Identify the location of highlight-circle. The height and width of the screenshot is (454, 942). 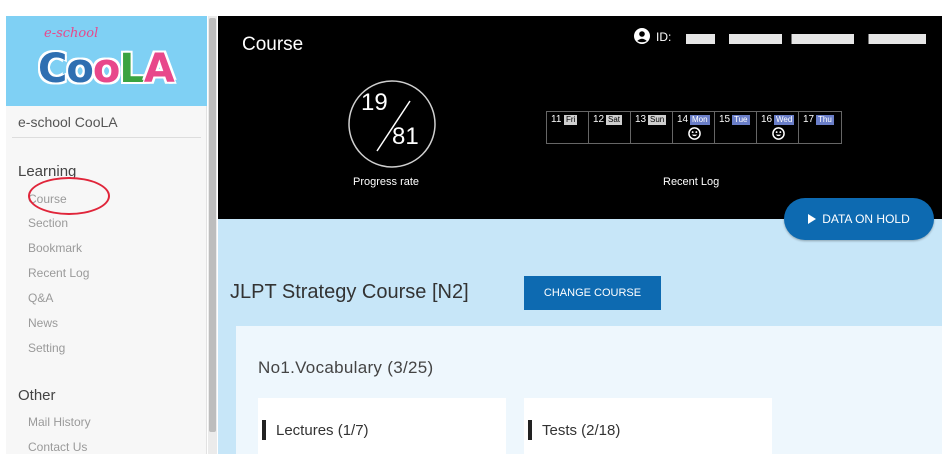
(69, 196).